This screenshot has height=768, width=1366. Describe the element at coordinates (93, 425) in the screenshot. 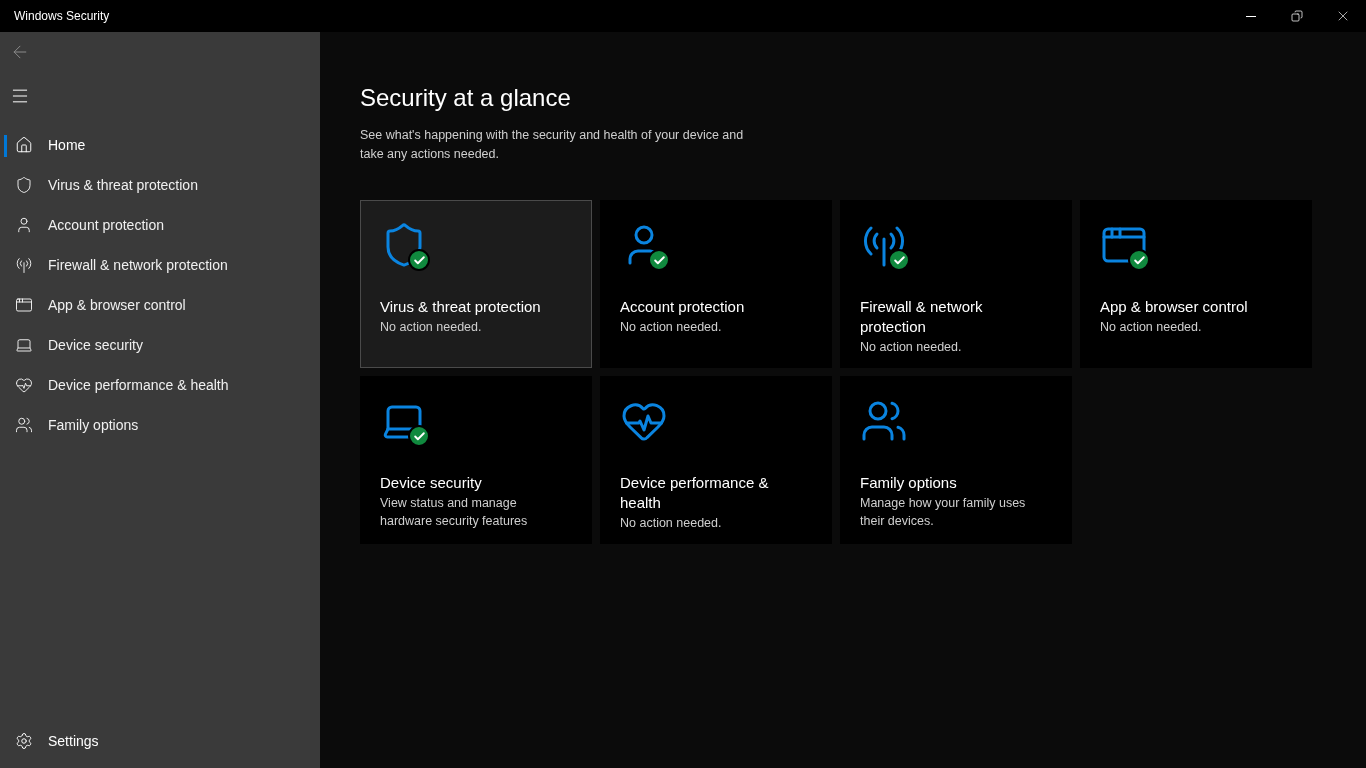

I see `nav-label: Family options` at that location.